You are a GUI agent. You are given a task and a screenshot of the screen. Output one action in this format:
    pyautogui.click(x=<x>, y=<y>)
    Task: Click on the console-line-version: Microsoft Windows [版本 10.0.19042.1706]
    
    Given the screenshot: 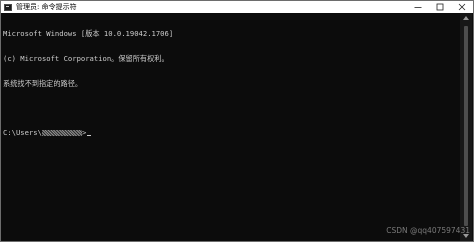 What is the action you would take?
    pyautogui.click(x=88, y=34)
    